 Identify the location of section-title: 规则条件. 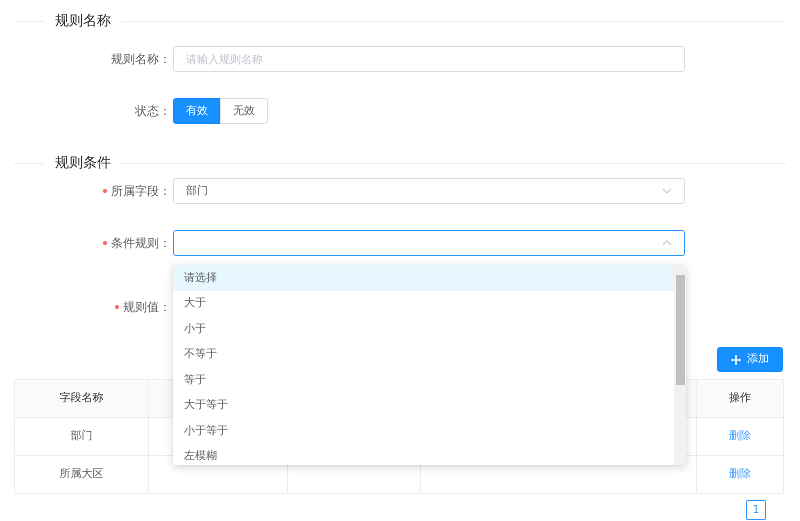
(83, 163).